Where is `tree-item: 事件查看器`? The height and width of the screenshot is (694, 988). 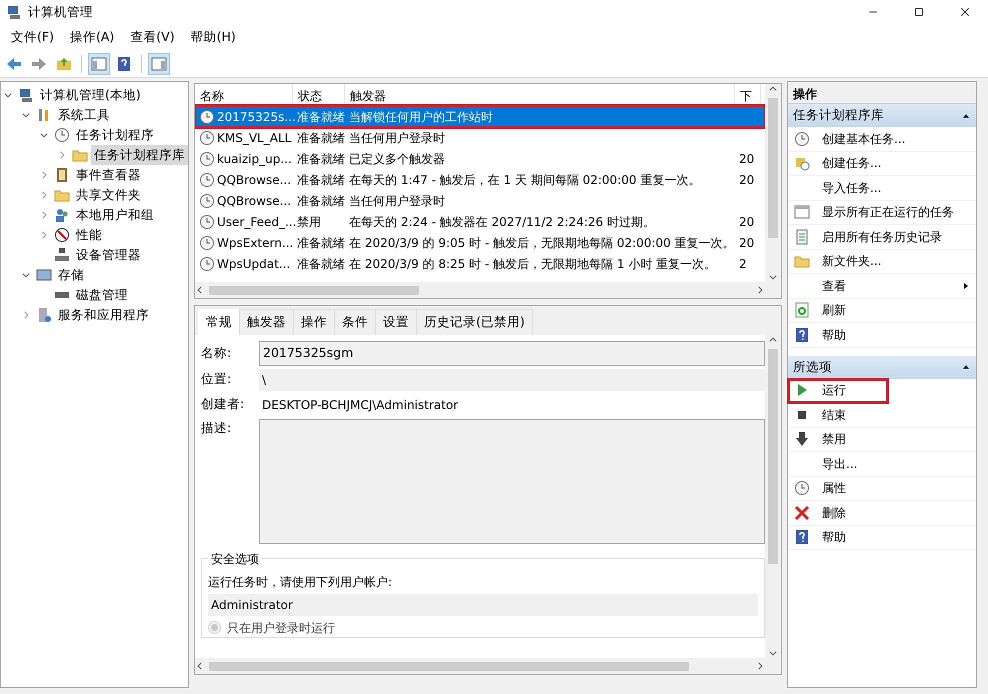 tree-item: 事件查看器 is located at coordinates (108, 175).